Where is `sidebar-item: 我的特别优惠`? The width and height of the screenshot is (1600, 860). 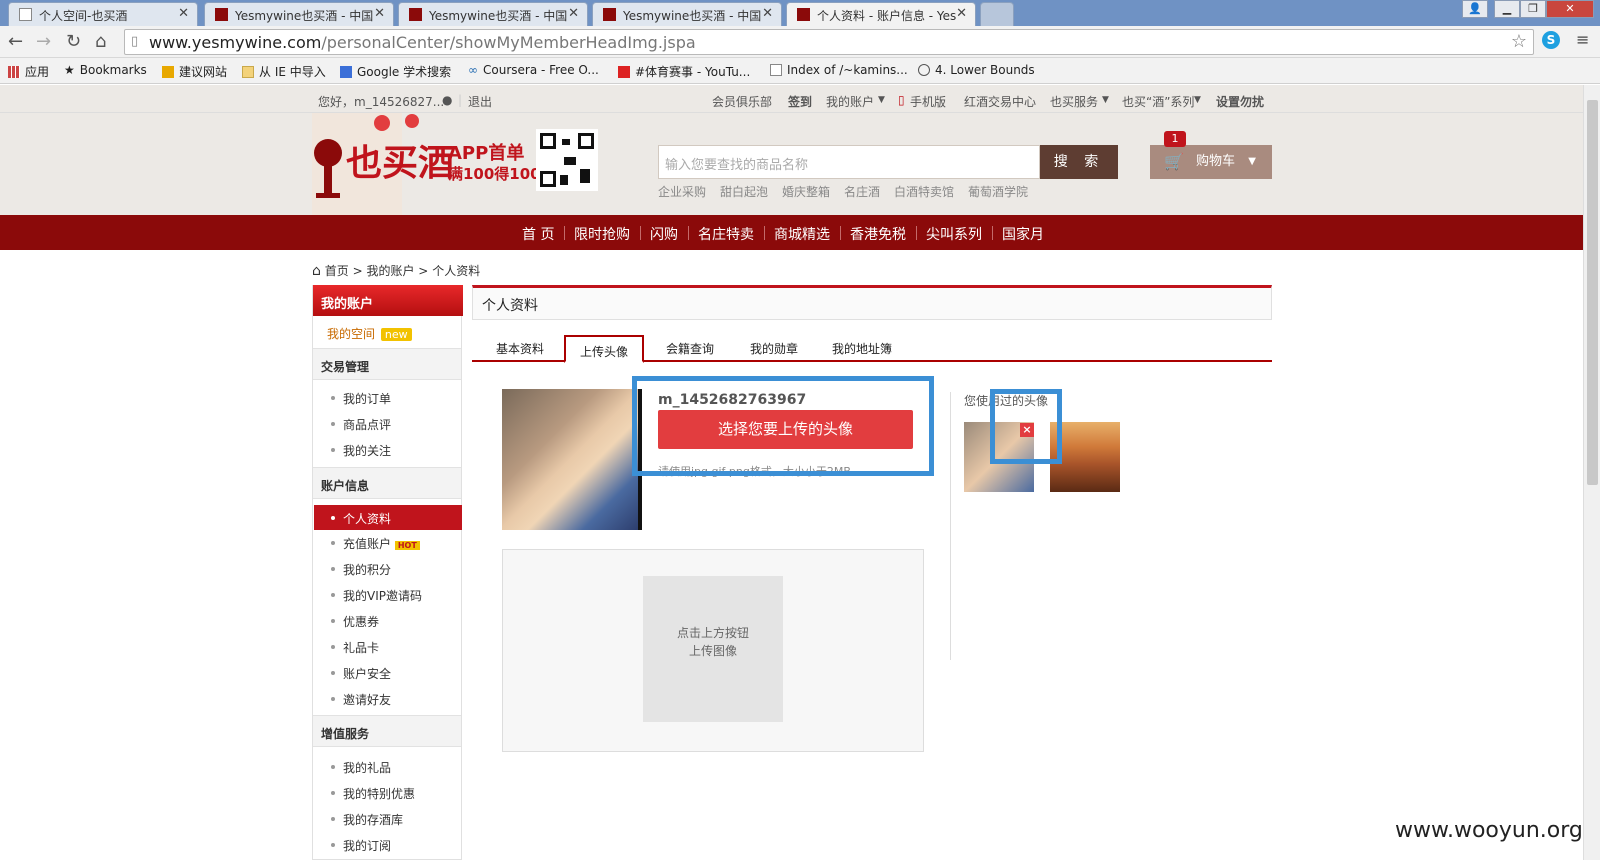 sidebar-item: 我的特别优惠 is located at coordinates (373, 793).